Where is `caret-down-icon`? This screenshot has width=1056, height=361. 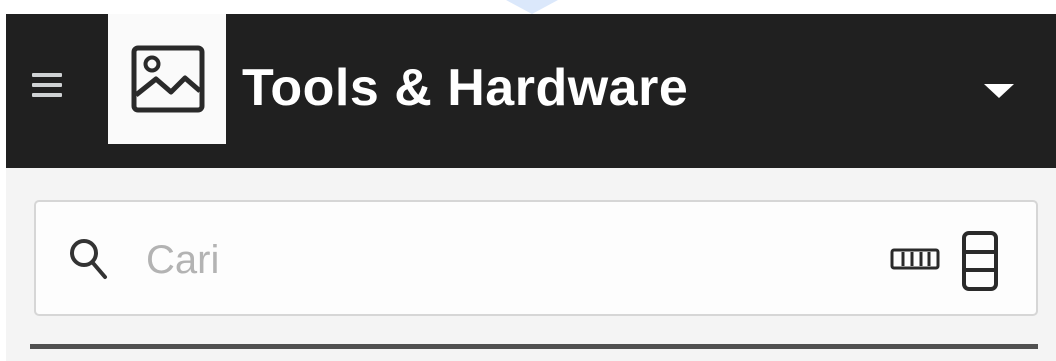 caret-down-icon is located at coordinates (999, 91).